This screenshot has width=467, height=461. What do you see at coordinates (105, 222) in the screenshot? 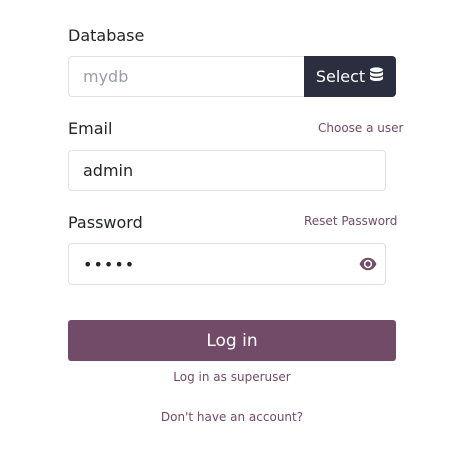
I see `password-label: Password` at bounding box center [105, 222].